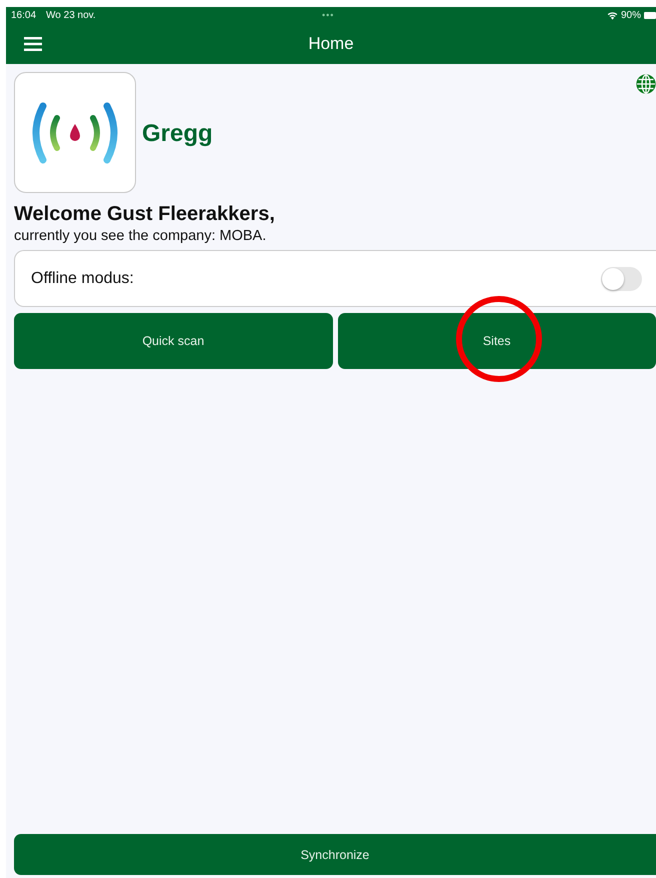 This screenshot has width=656, height=878. Describe the element at coordinates (71, 15) in the screenshot. I see `status-date: Wo 23 nov.` at that location.